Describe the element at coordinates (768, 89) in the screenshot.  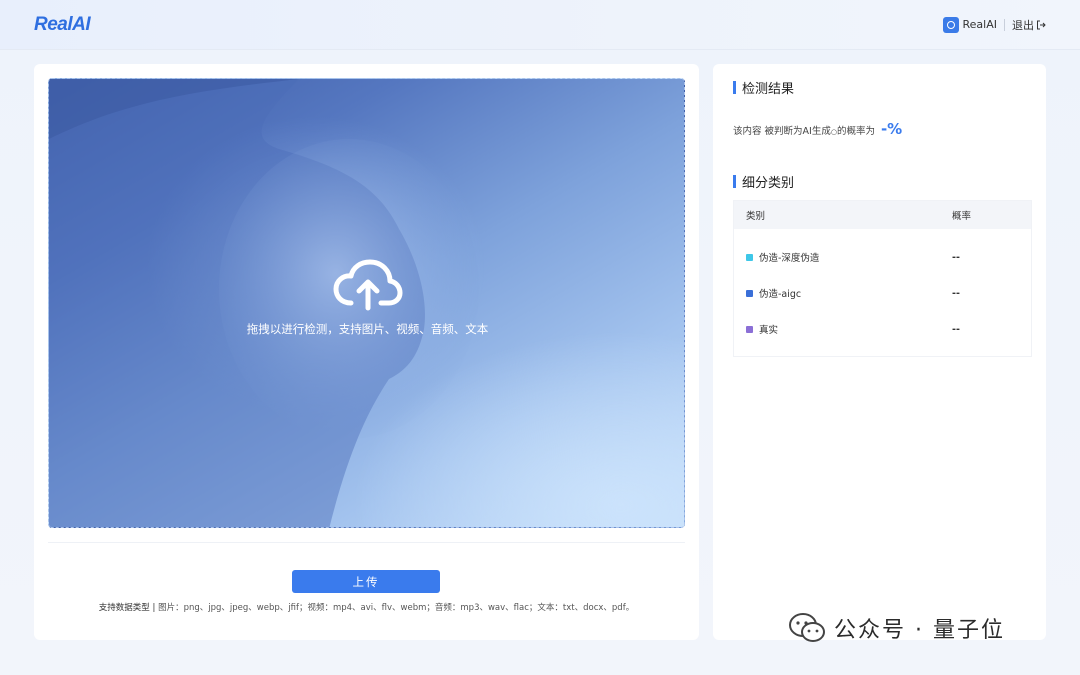
I see `result-title-text: 检测结果` at that location.